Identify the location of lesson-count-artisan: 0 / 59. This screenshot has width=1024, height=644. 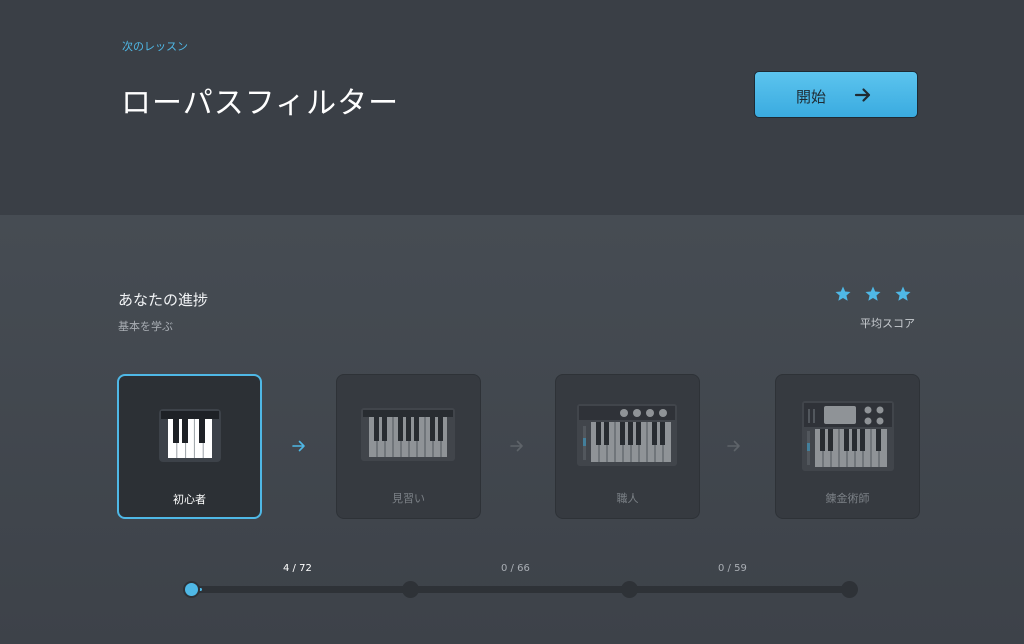
(732, 568).